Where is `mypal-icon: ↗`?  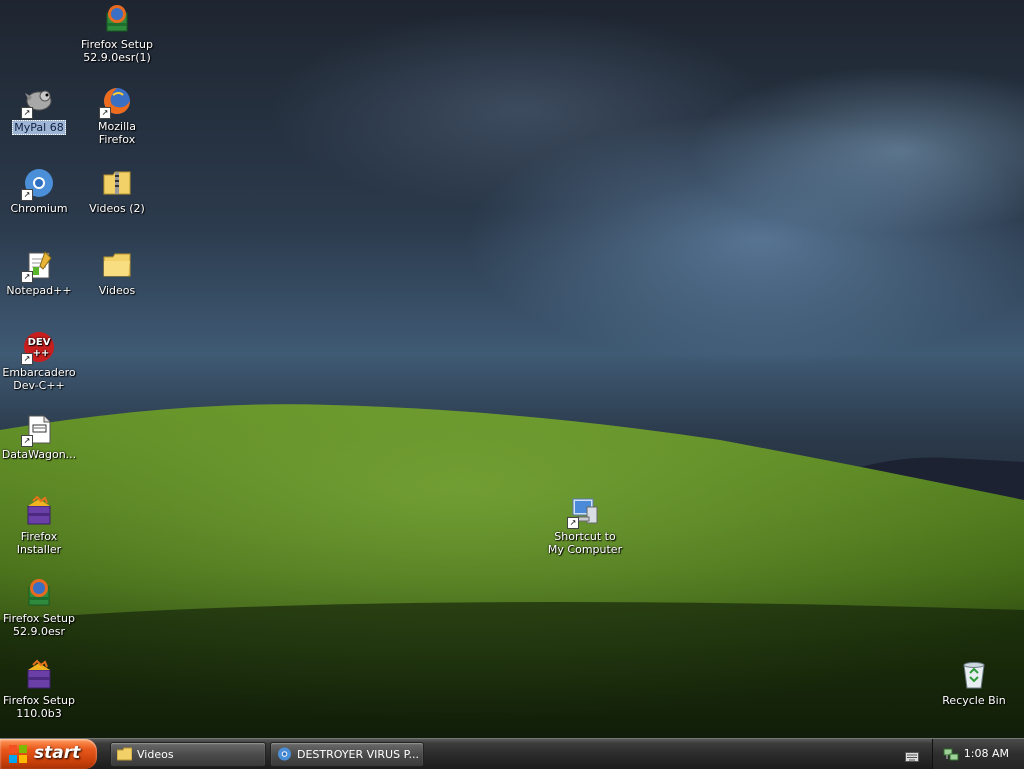 mypal-icon: ↗ is located at coordinates (38, 102).